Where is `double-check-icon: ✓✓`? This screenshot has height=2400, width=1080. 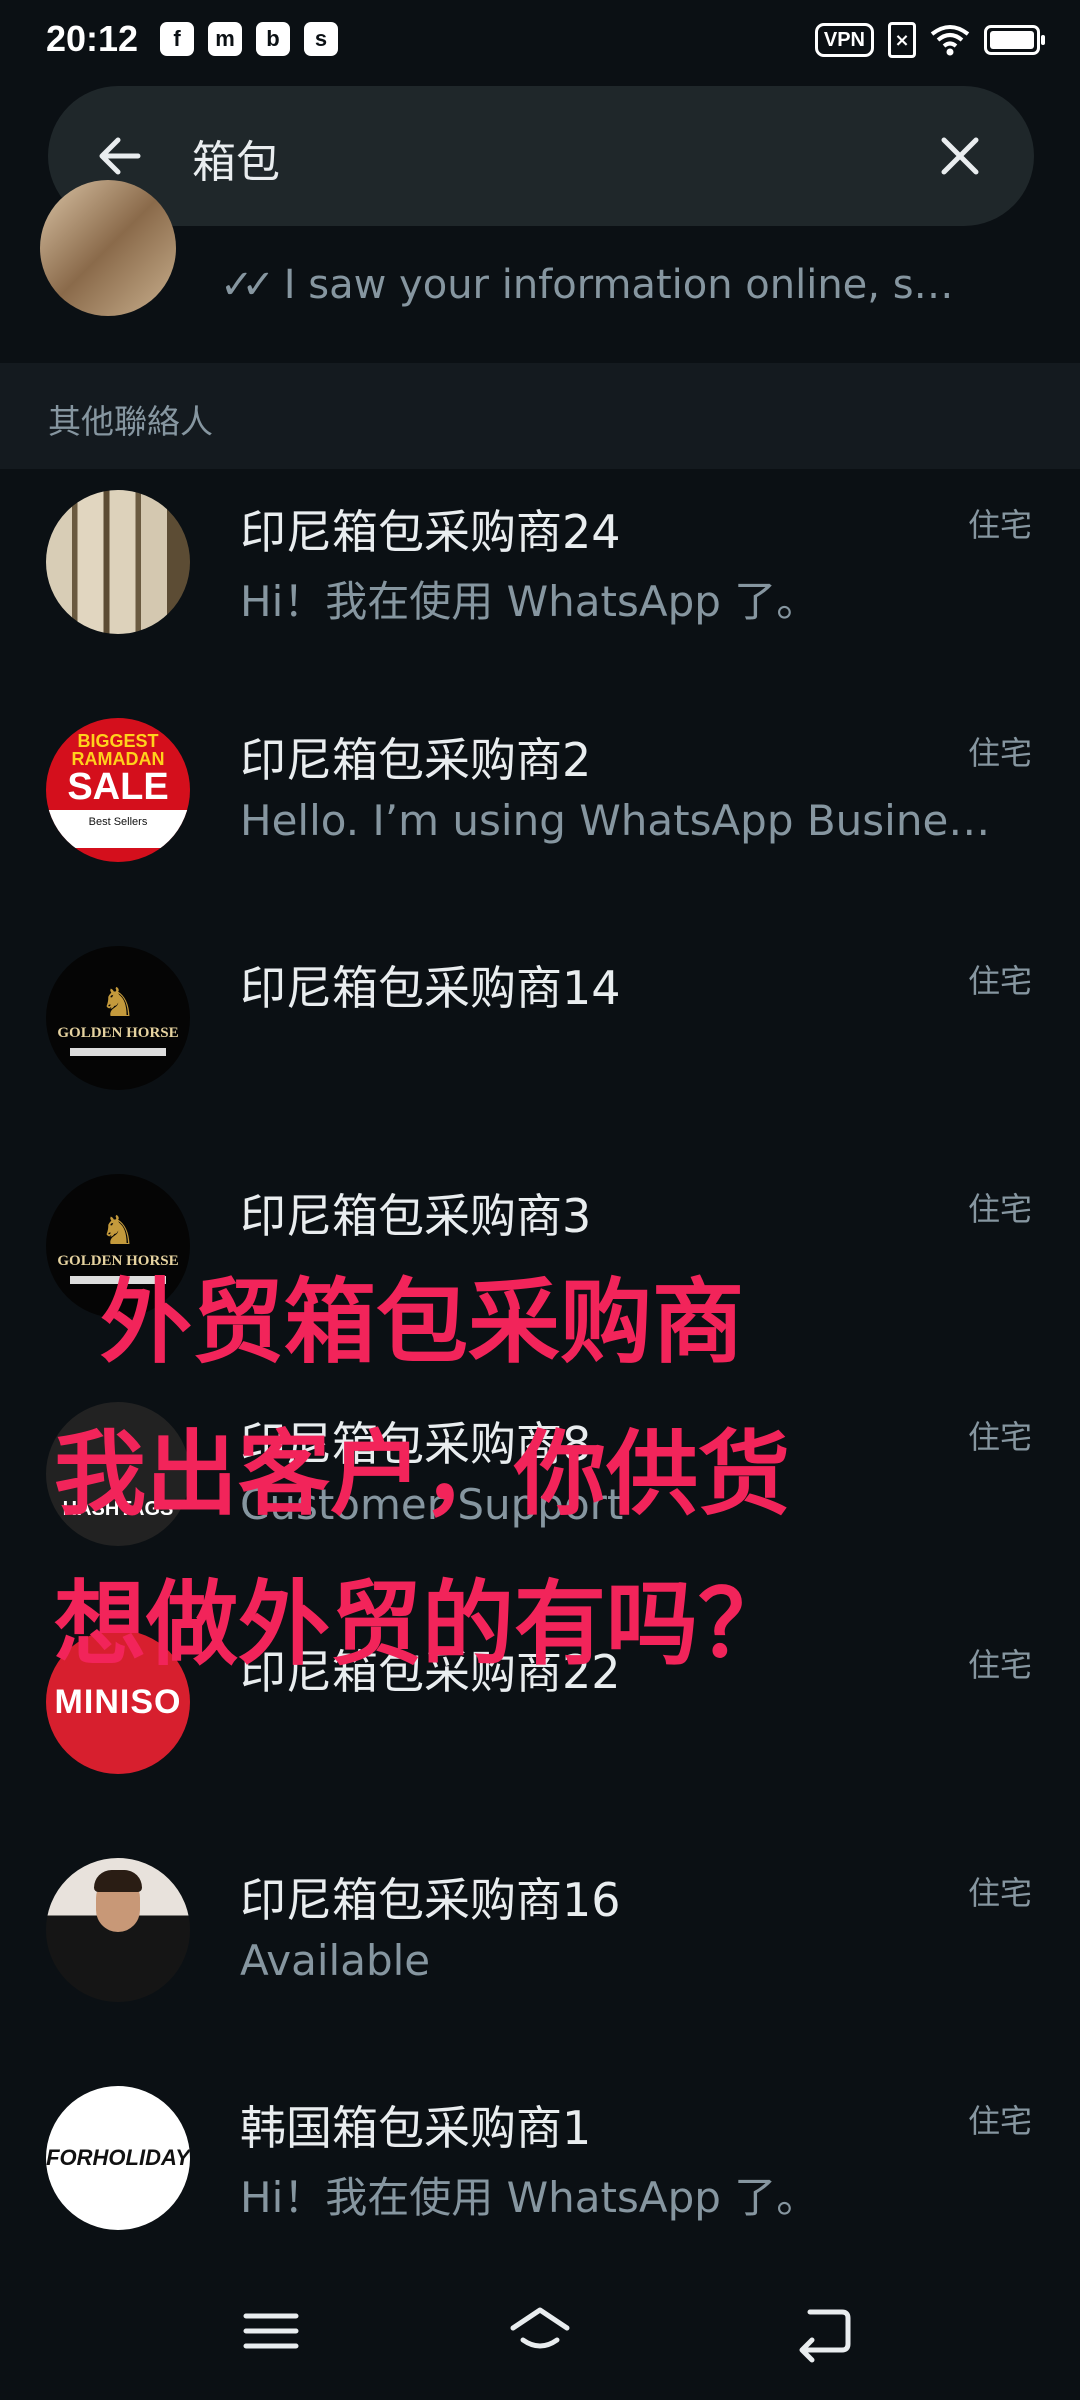 double-check-icon: ✓✓ is located at coordinates (247, 285).